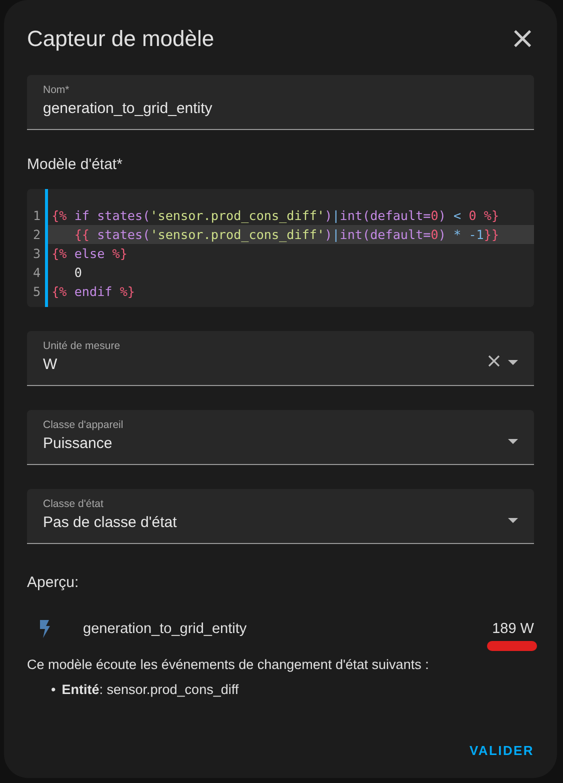  I want to click on validate-button: VALIDER, so click(502, 750).